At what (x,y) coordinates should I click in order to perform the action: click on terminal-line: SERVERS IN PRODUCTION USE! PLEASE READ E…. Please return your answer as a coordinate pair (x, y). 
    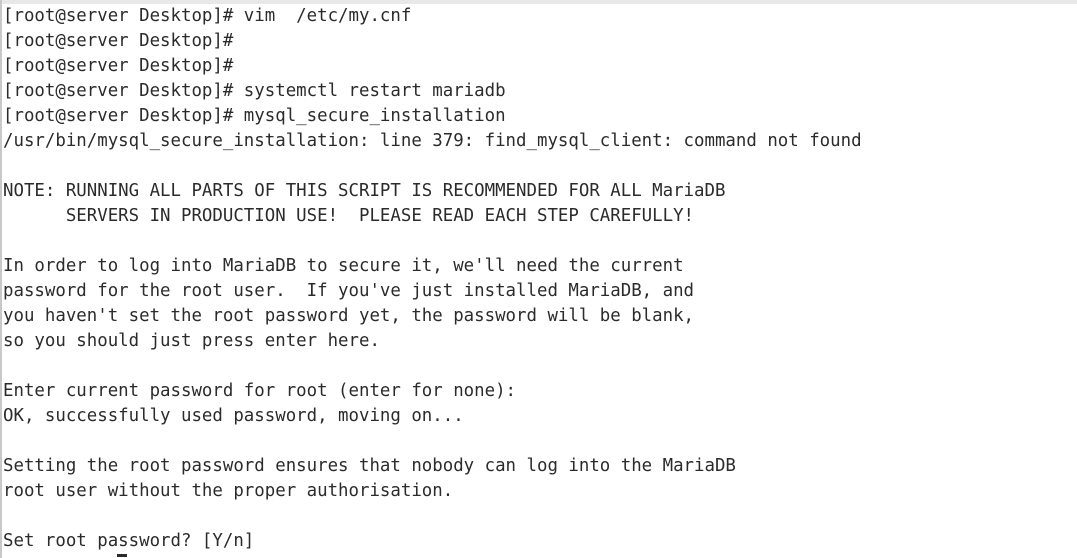
    Looking at the image, I should click on (349, 216).